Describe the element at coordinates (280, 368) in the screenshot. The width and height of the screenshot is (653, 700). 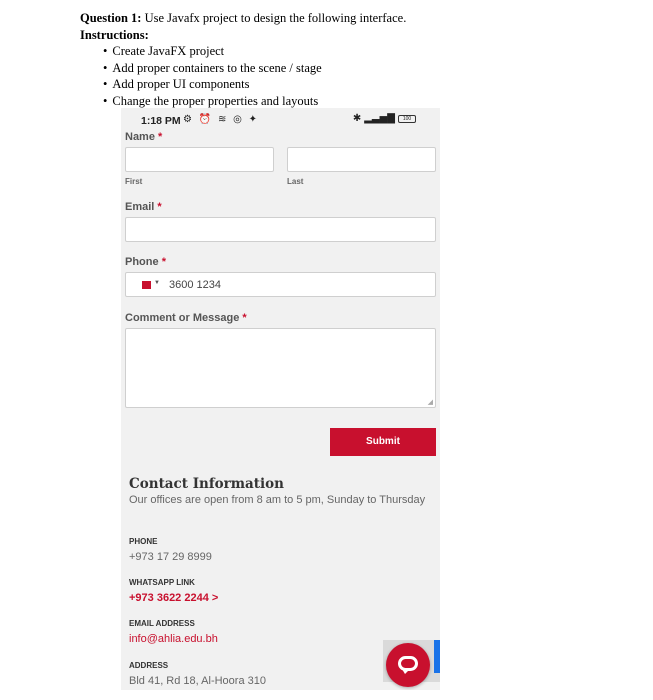
I see `comment-textarea: ◢` at that location.